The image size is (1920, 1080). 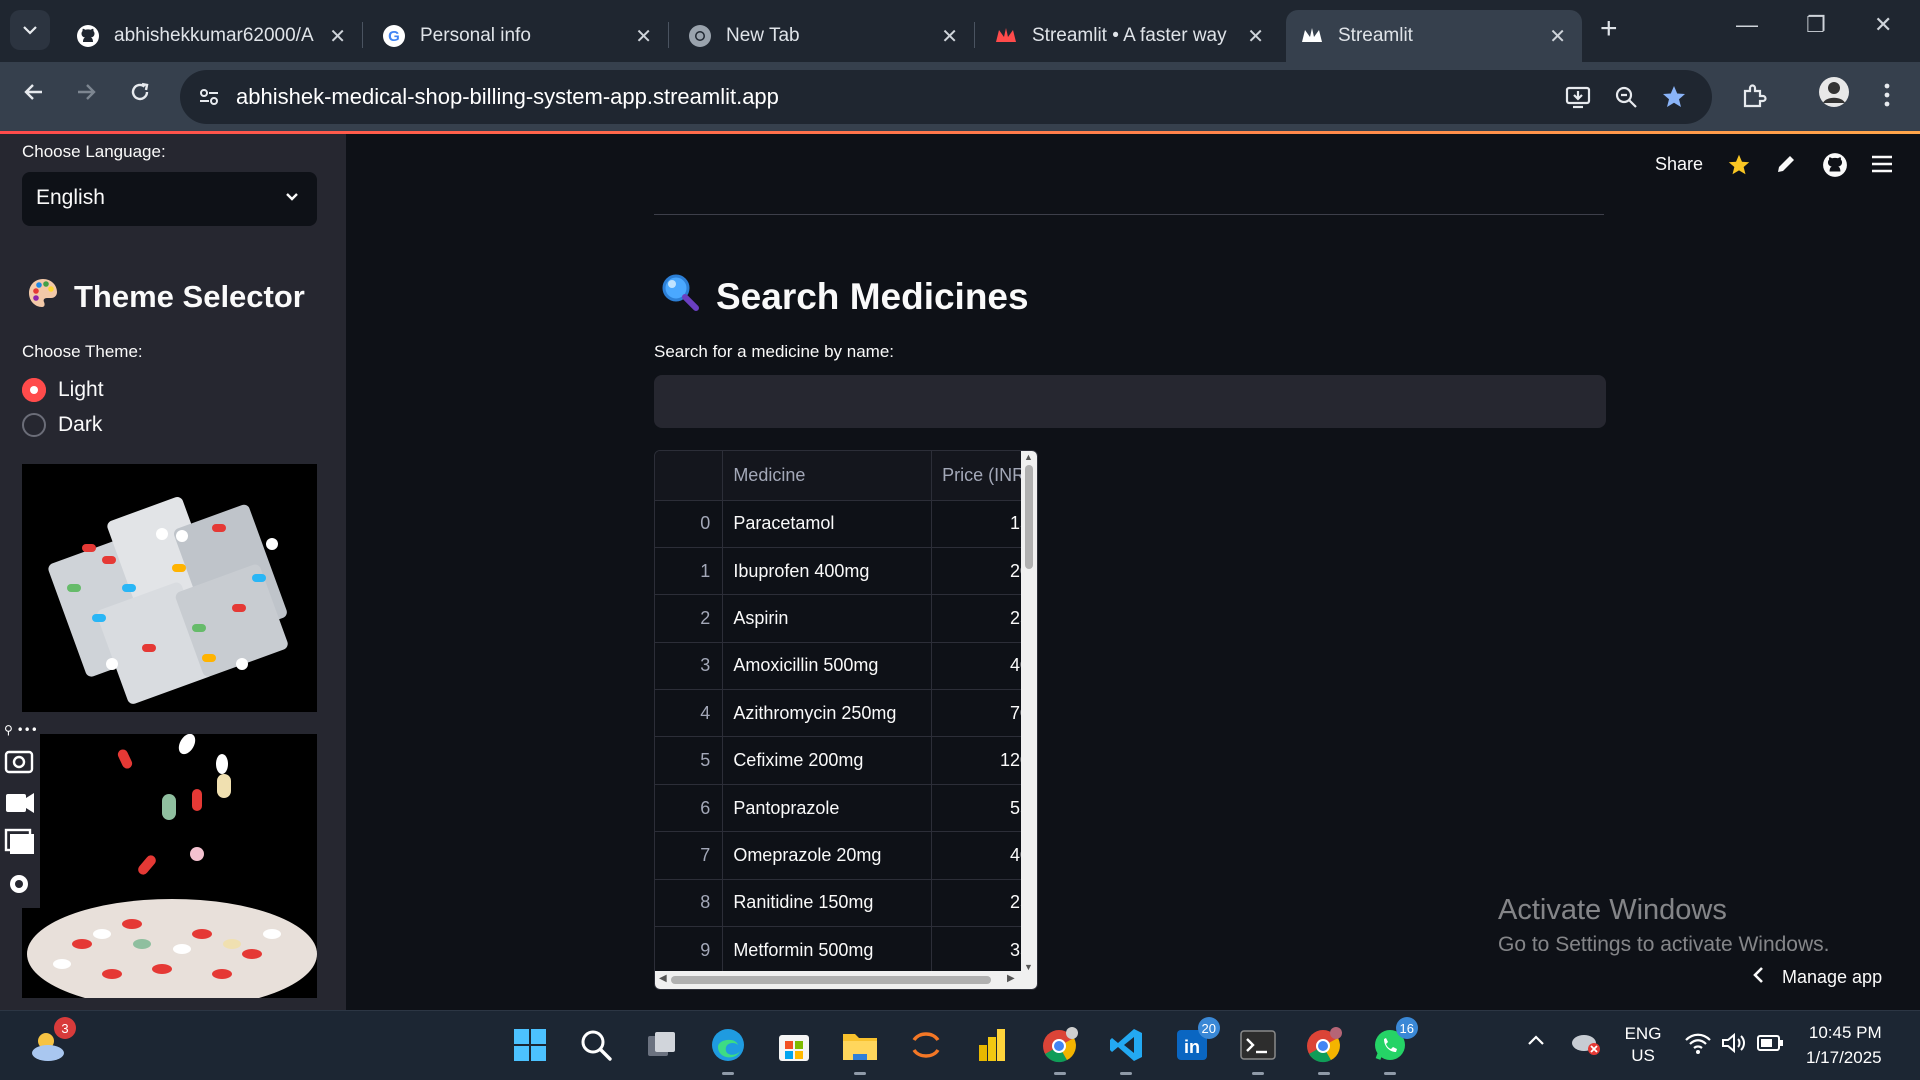 What do you see at coordinates (1028, 457) in the screenshot?
I see `scroll-up-arrow-icon: ▲` at bounding box center [1028, 457].